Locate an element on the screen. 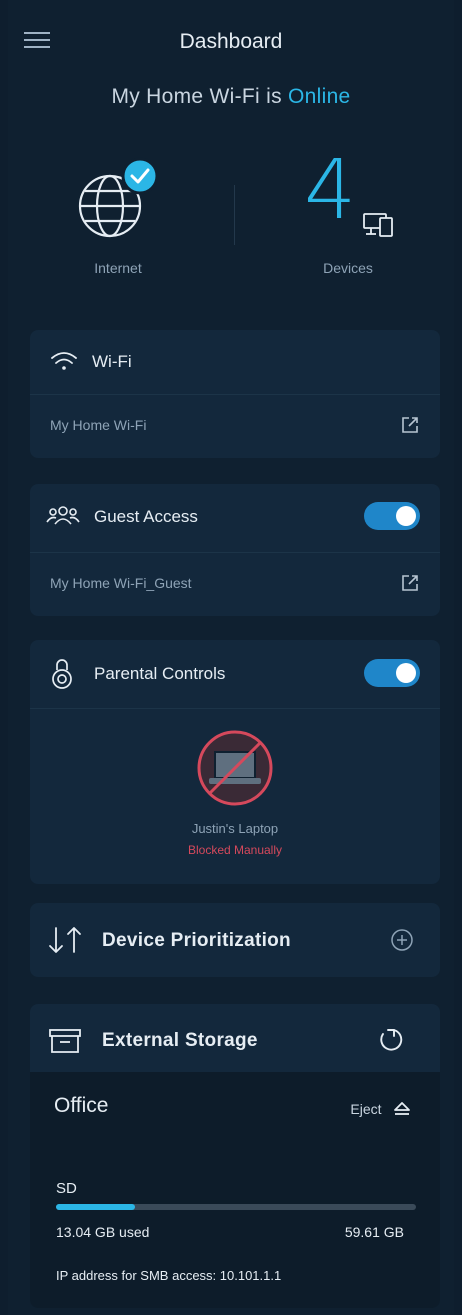 Image resolution: width=462 pixels, height=1315 pixels. devices-label: Devices is located at coordinates (348, 268).